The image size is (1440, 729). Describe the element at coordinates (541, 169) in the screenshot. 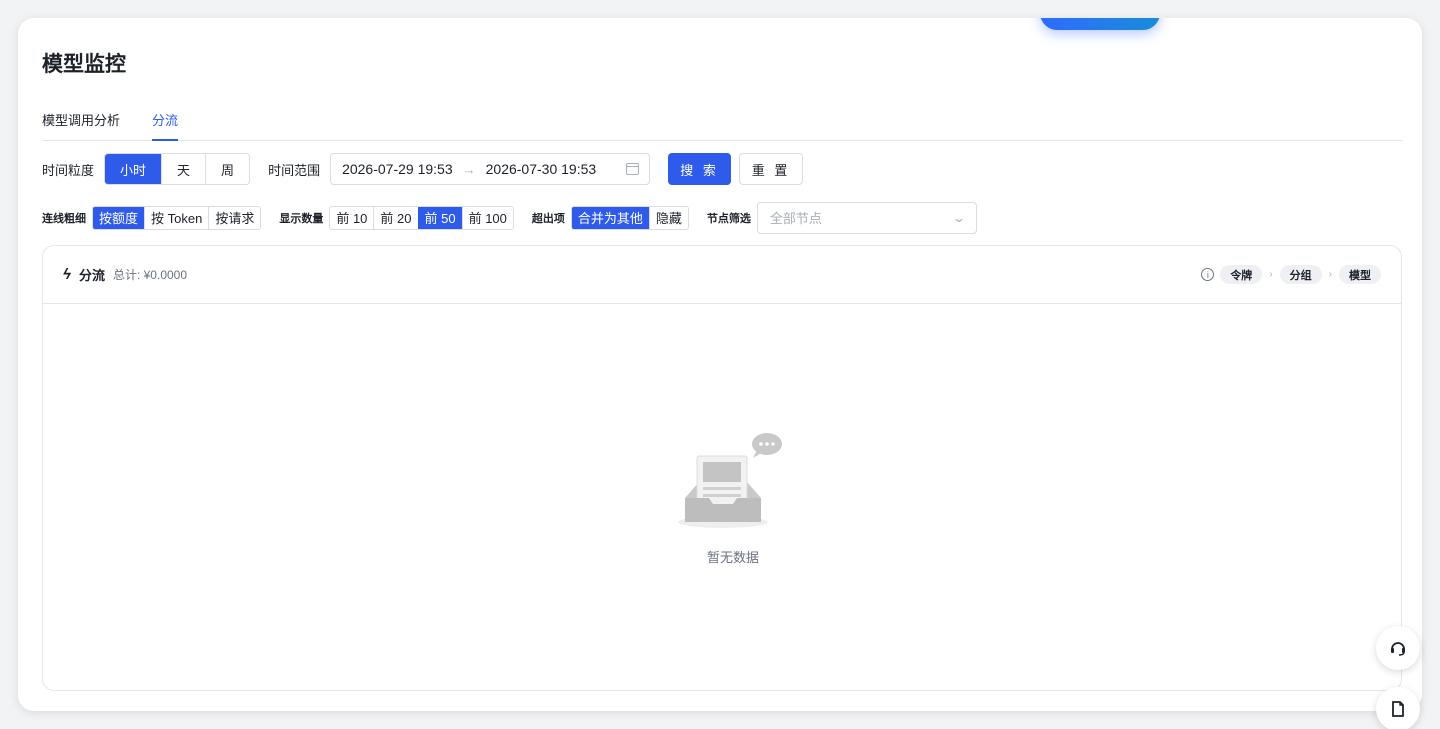

I see `range-end: 2026-07-30 19:53` at that location.